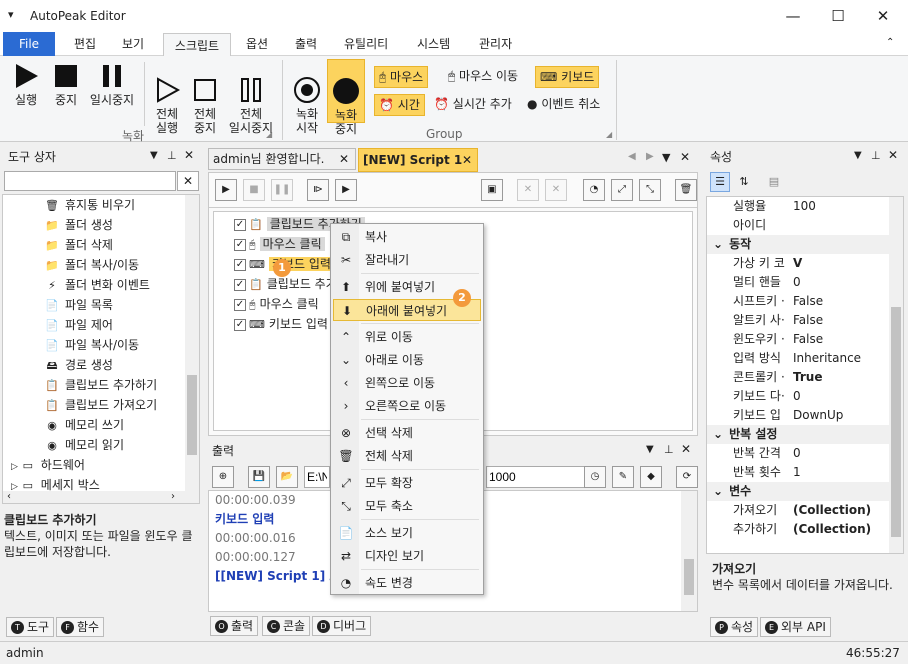 This screenshot has width=908, height=664. Describe the element at coordinates (101, 425) in the screenshot. I see `toolbox-item: ◉ 메모리 쓰기` at that location.